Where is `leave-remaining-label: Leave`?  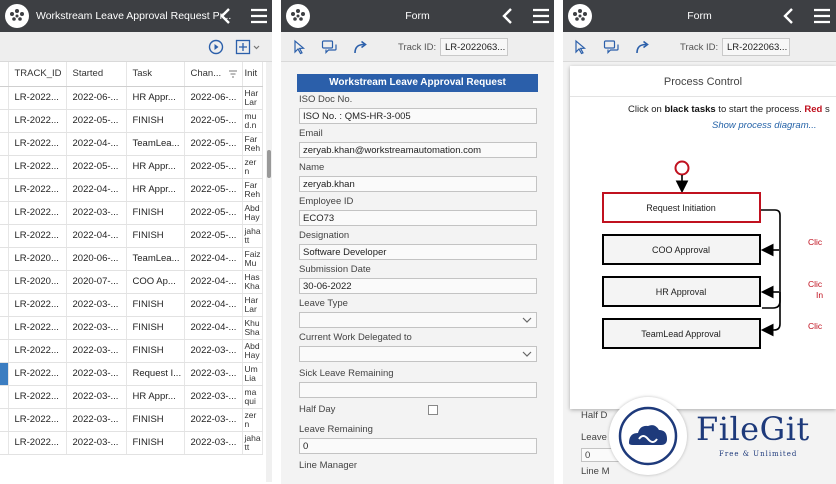
leave-remaining-label: Leave is located at coordinates (594, 437).